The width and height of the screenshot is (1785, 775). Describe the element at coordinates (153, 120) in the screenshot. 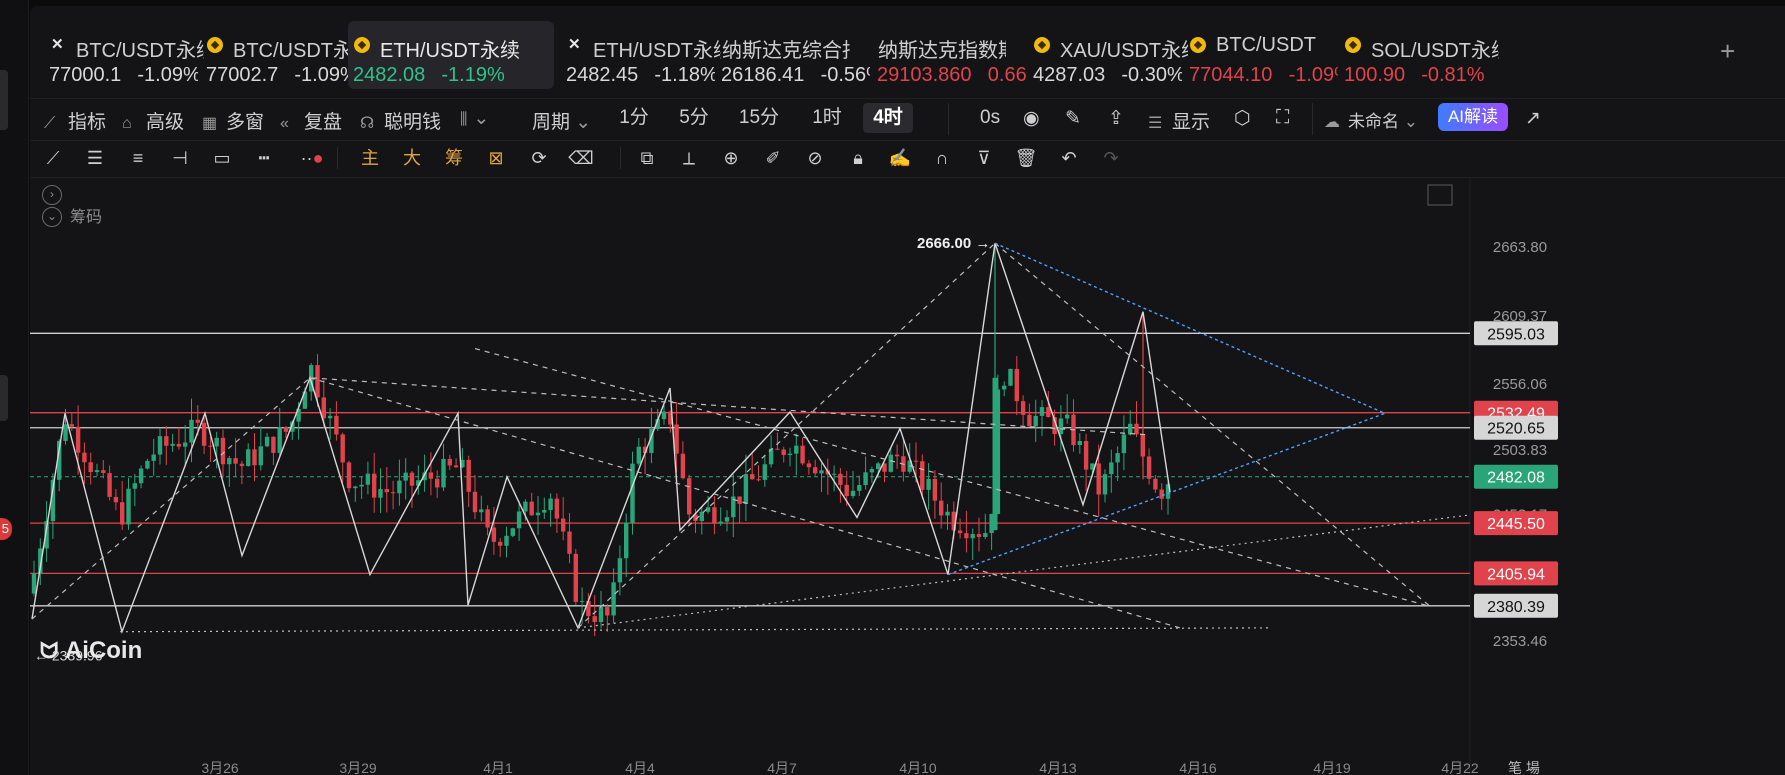

I see `advanced-button: ⌂ 高级` at that location.